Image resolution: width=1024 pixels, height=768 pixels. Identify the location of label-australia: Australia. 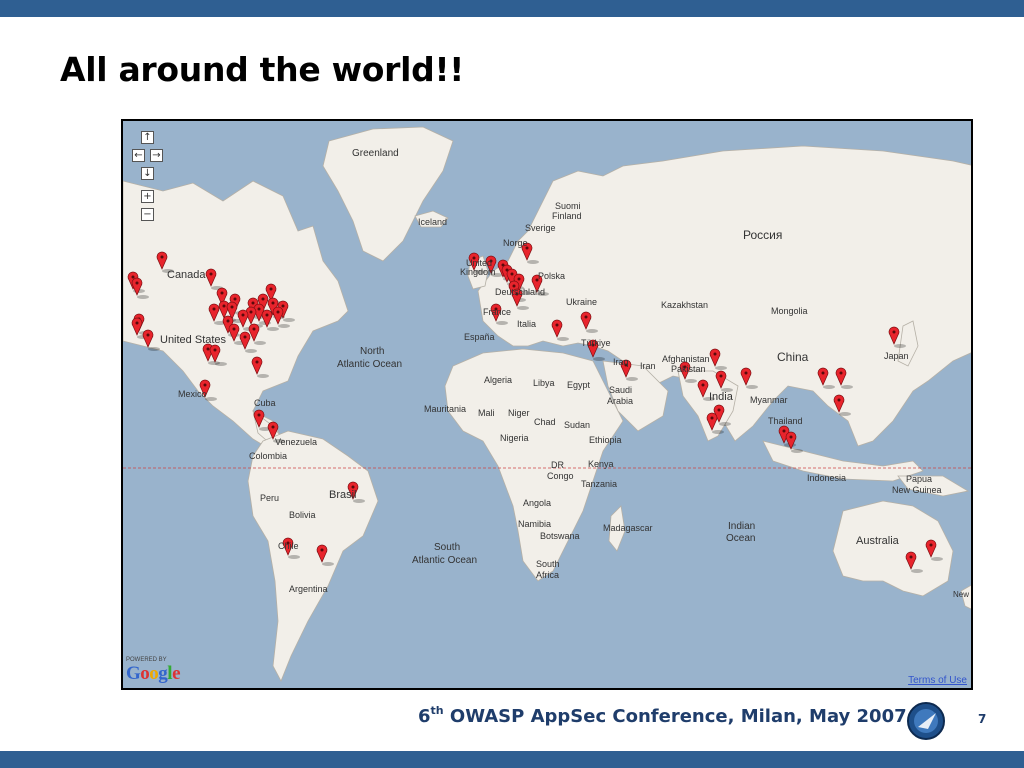
(877, 541).